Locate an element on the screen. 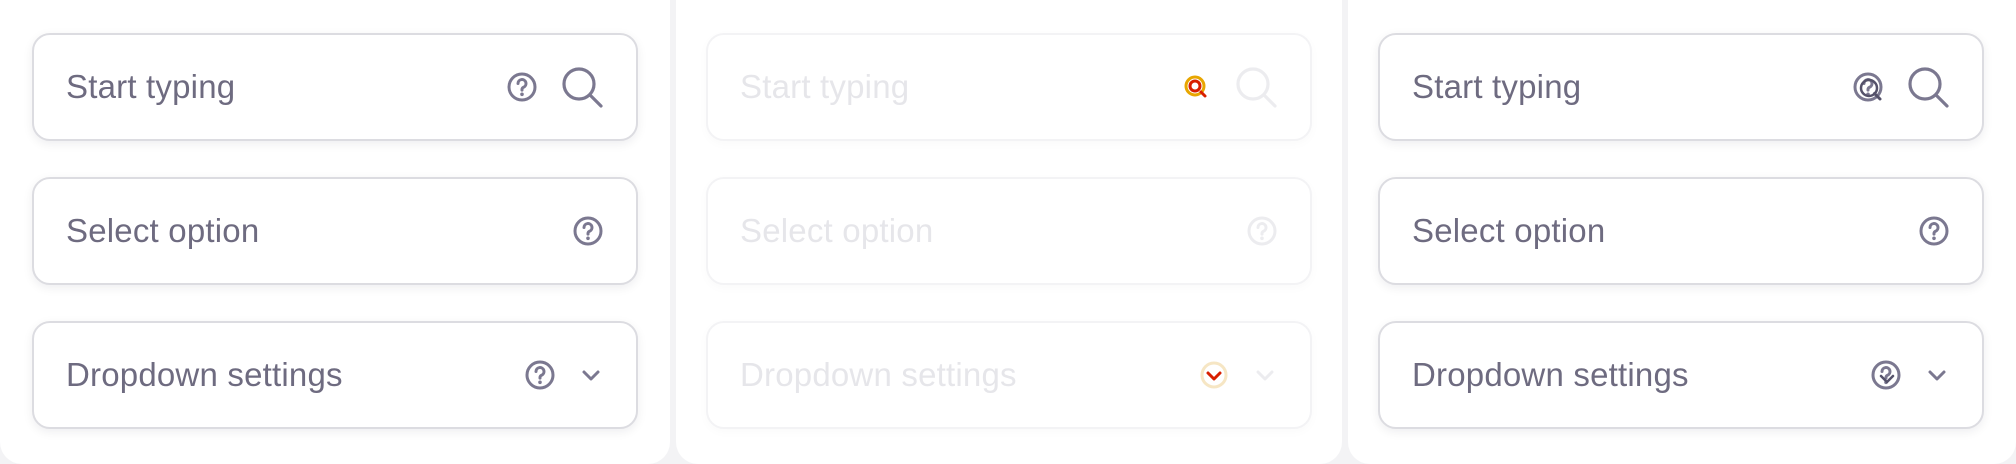 Image resolution: width=2016 pixels, height=464 pixels. dropdown-field-disabled: Dropdown settings is located at coordinates (1009, 375).